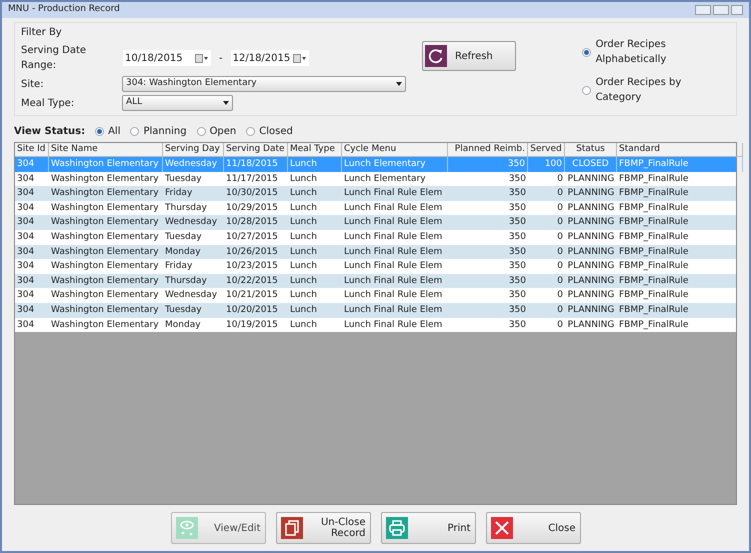 This screenshot has height=553, width=751. Describe the element at coordinates (252, 325) in the screenshot. I see `table-cell-text: 10/19/2015` at that location.